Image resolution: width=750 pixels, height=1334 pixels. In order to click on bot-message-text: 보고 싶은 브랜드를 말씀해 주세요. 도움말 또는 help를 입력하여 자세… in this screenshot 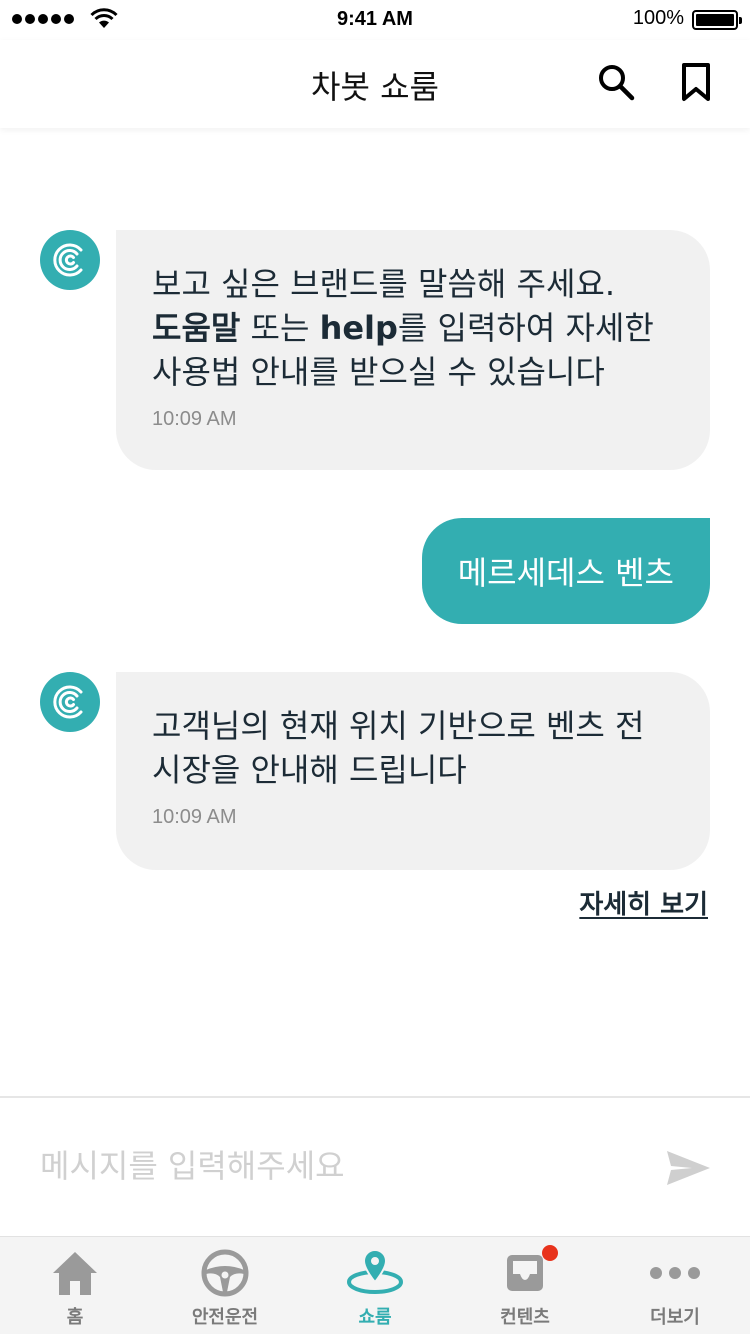, I will do `click(413, 328)`.